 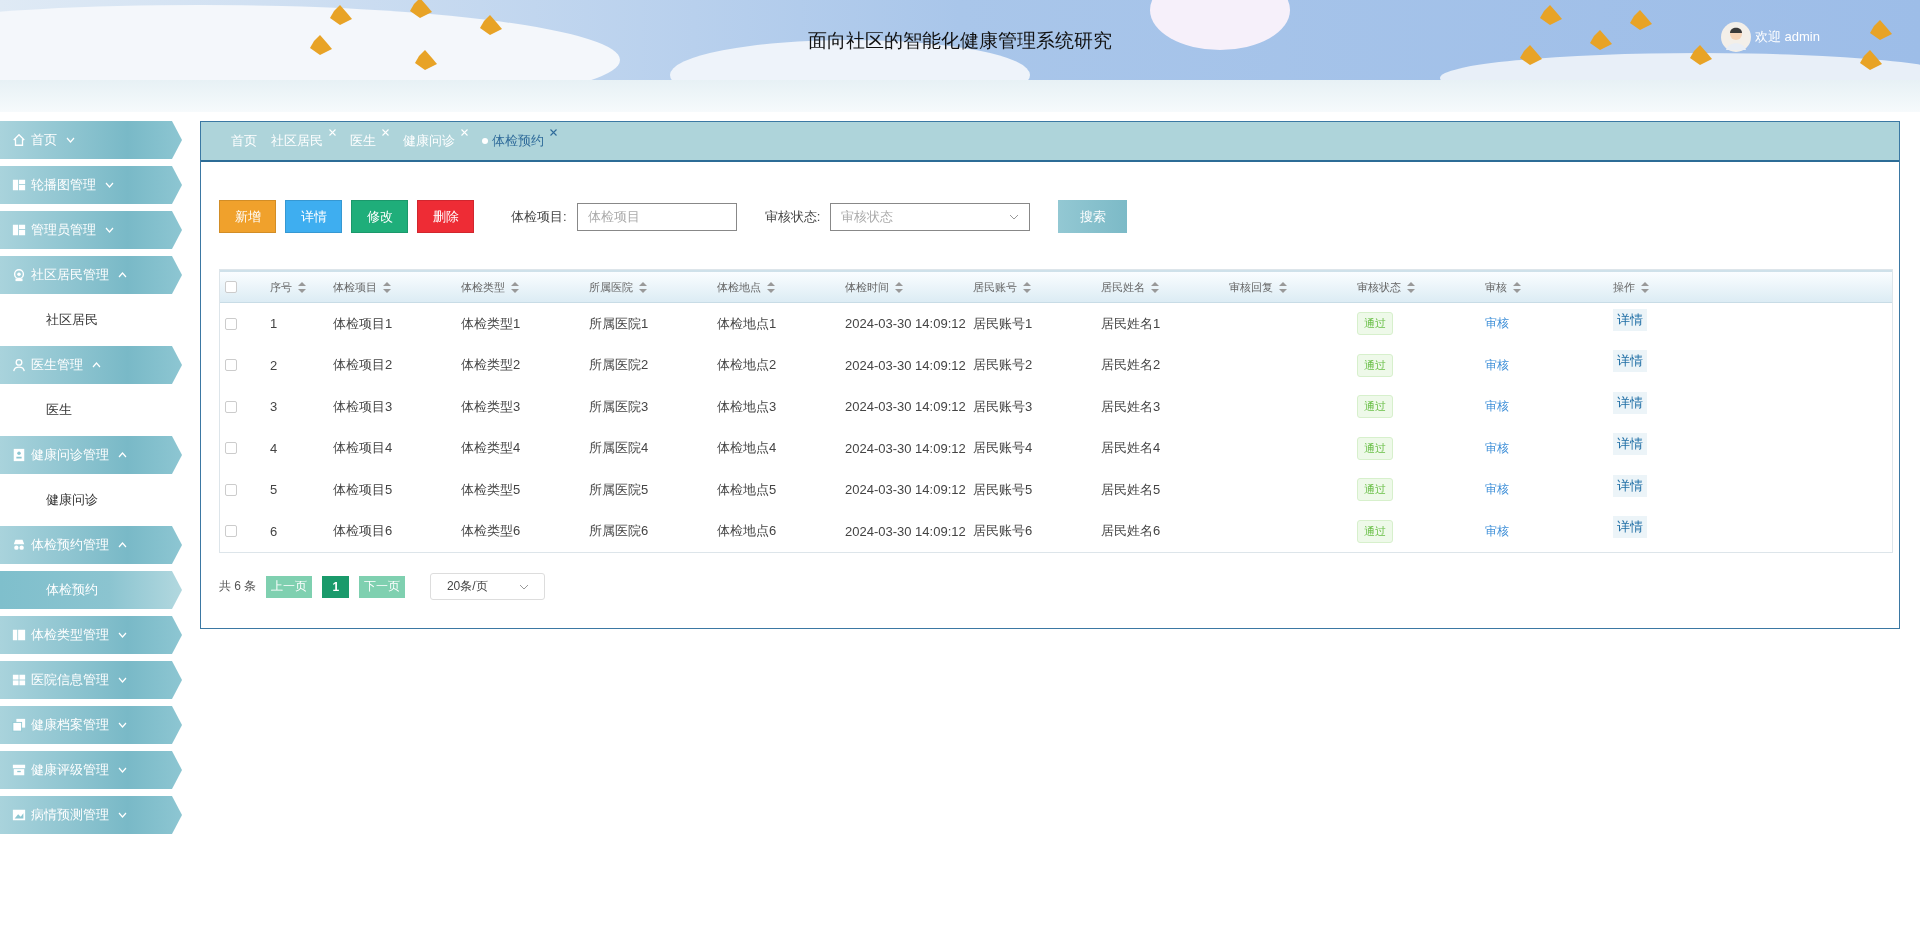 I want to click on search-button: 搜索, so click(x=1093, y=216).